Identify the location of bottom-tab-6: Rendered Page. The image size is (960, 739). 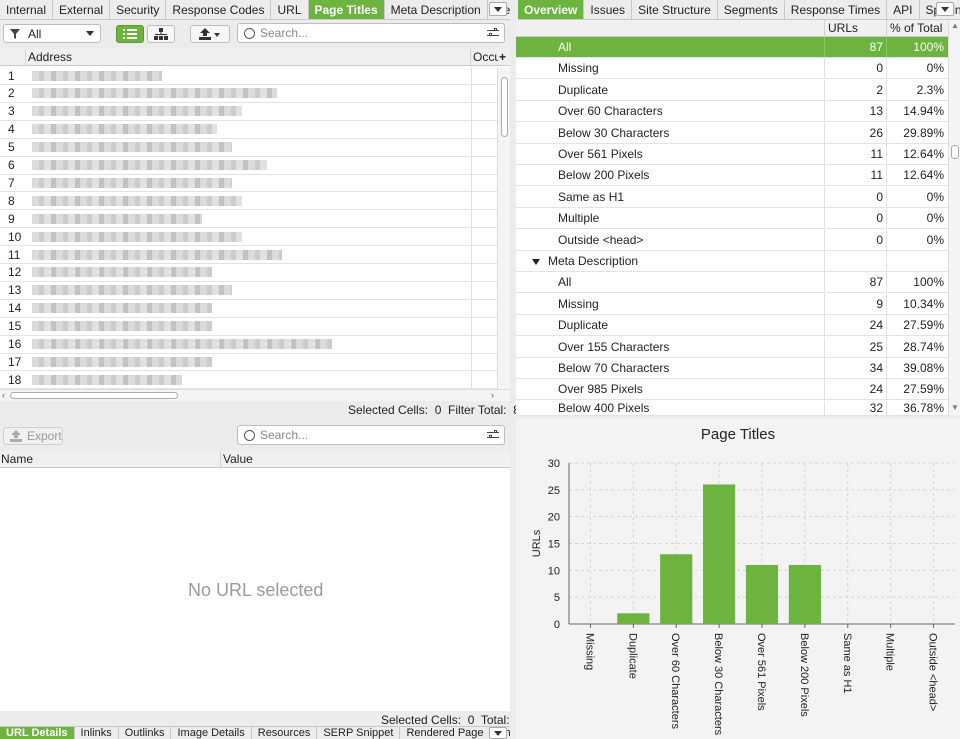
(445, 733).